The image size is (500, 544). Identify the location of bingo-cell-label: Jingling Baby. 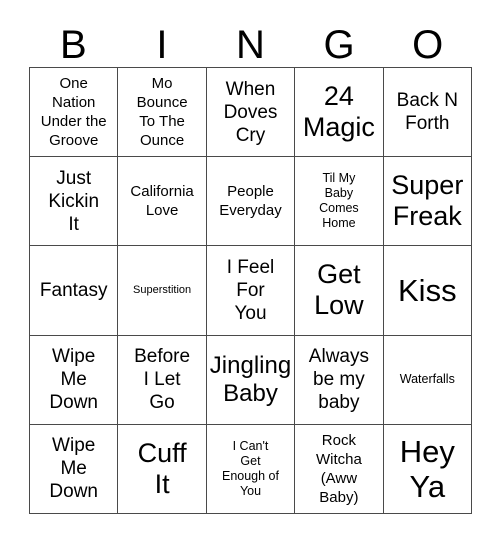
(250, 379).